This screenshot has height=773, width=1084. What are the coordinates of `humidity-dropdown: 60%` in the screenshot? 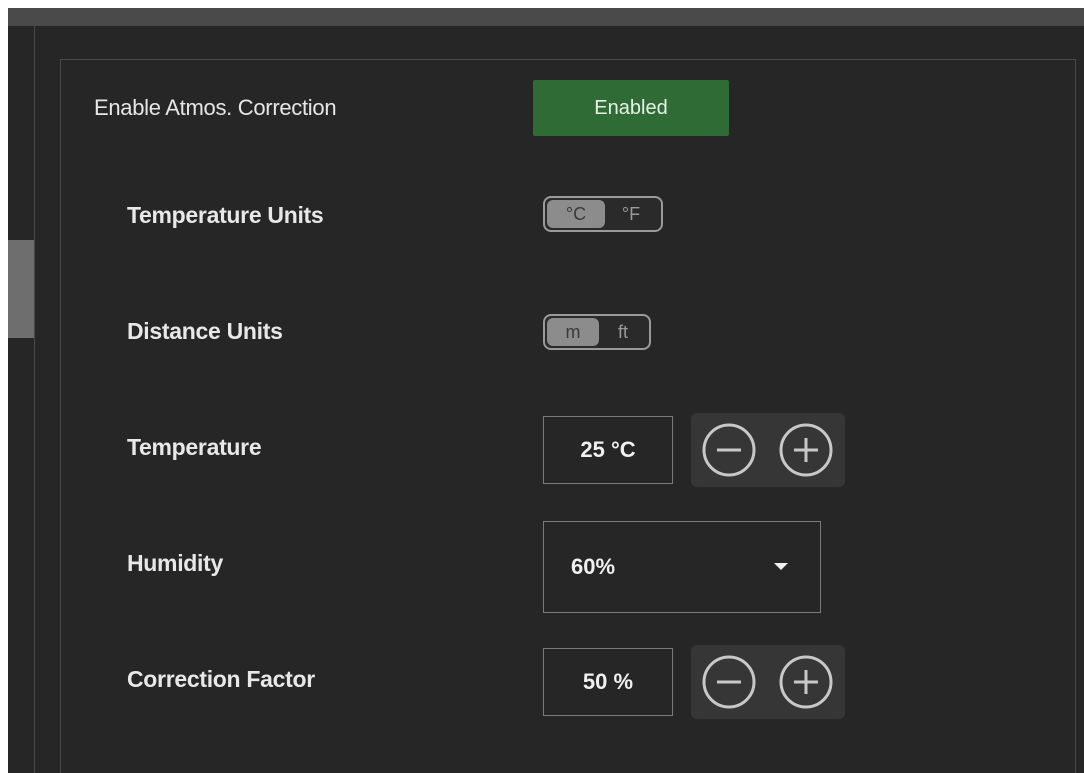 It's located at (682, 567).